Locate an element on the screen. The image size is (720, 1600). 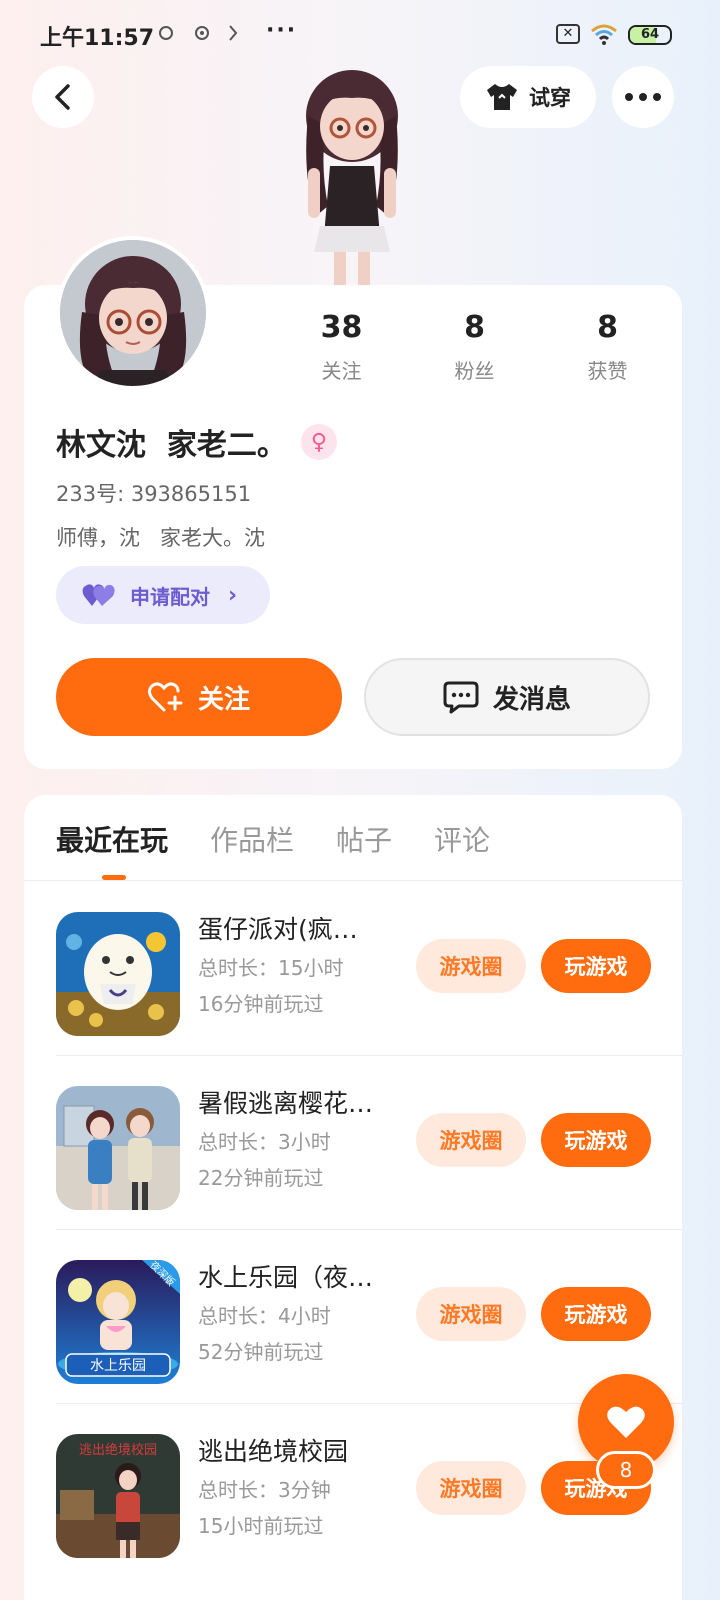
battery-level: 64 is located at coordinates (650, 34).